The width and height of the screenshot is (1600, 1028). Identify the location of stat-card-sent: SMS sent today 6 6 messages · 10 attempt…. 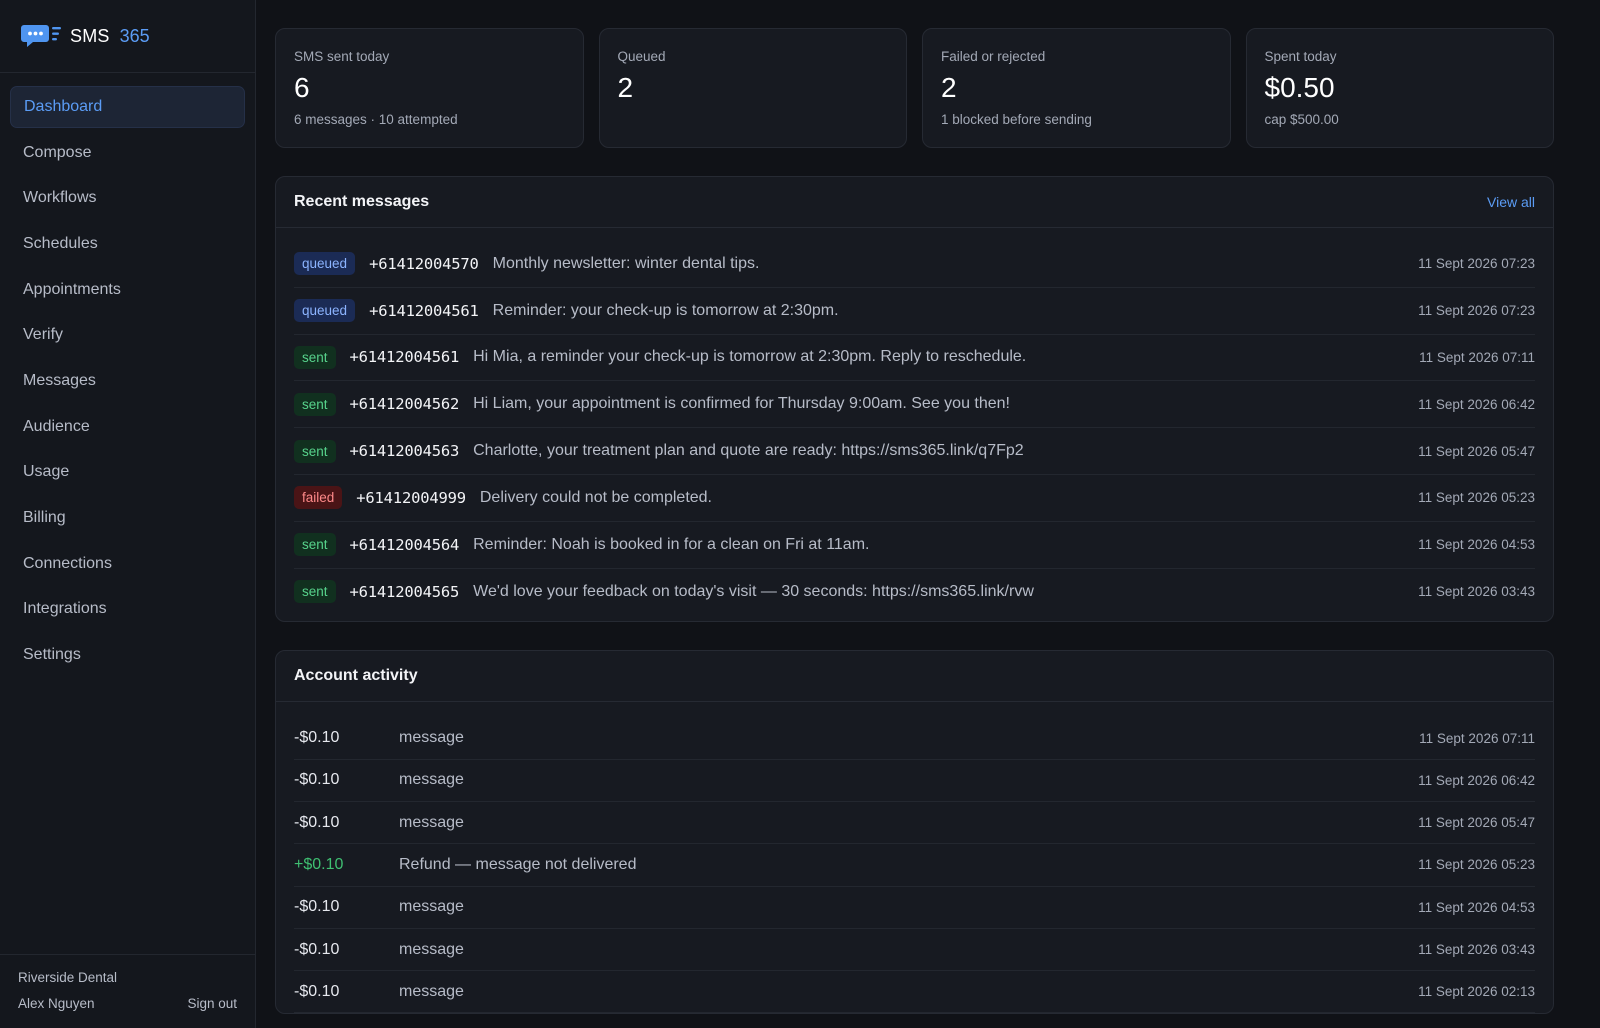
(429, 88).